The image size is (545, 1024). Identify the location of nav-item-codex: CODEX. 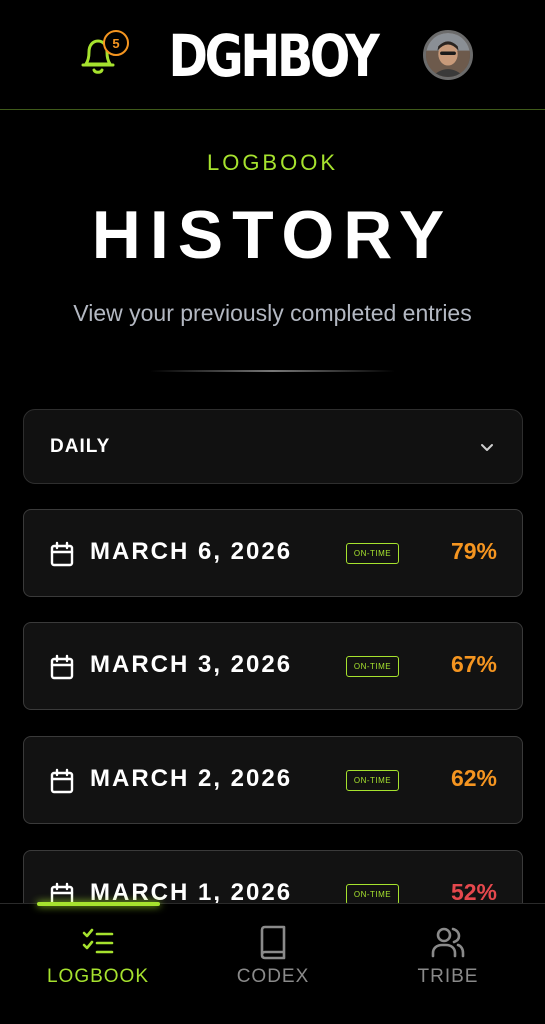
(273, 964).